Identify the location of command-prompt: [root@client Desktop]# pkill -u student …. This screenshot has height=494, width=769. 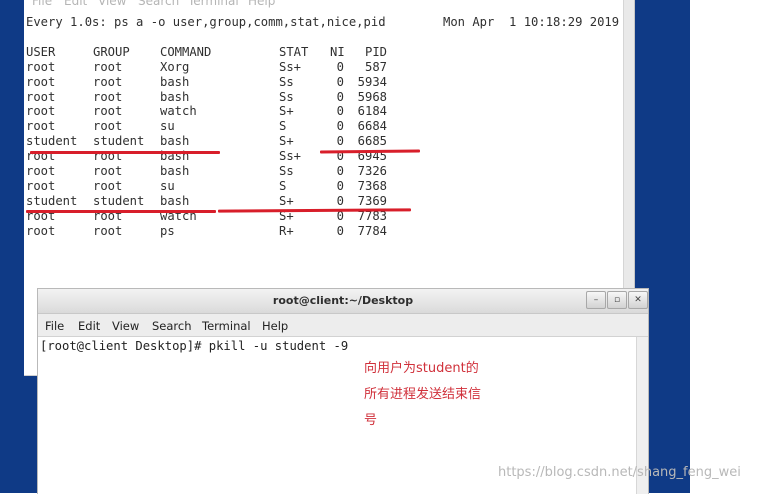
(194, 346).